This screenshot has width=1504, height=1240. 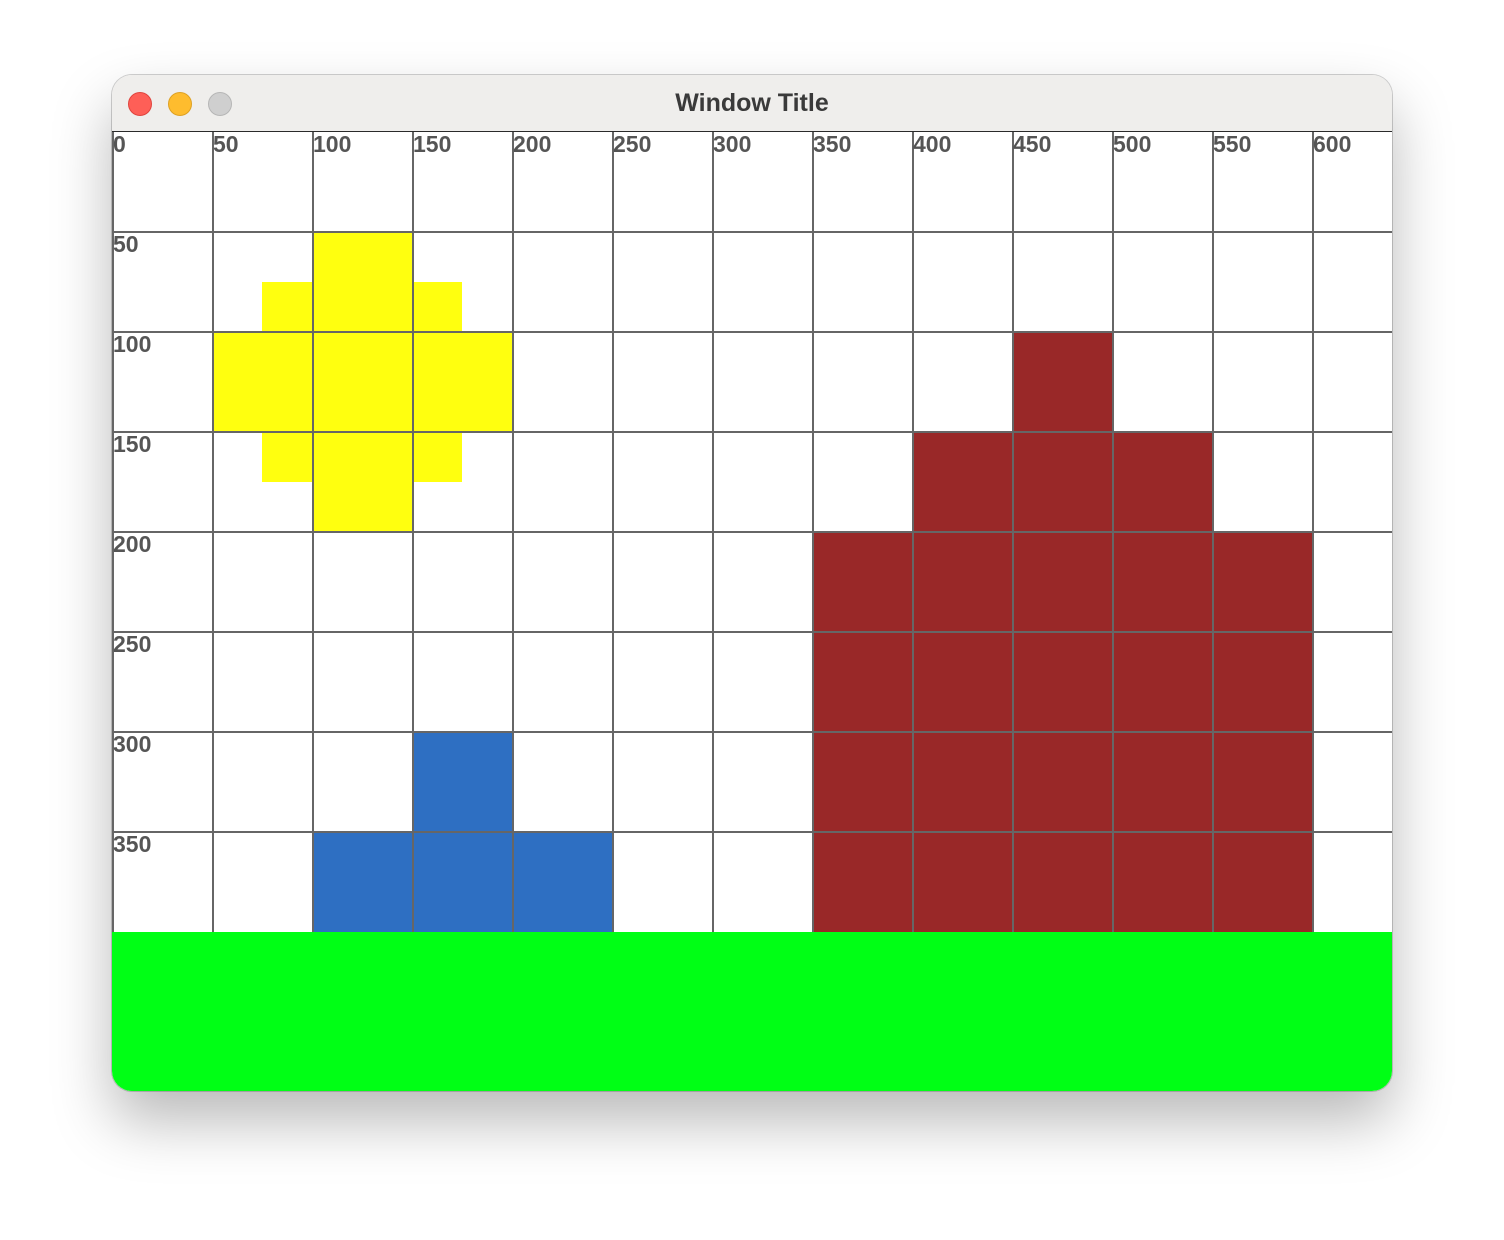 I want to click on x-tick-label: 500, so click(x=1132, y=144).